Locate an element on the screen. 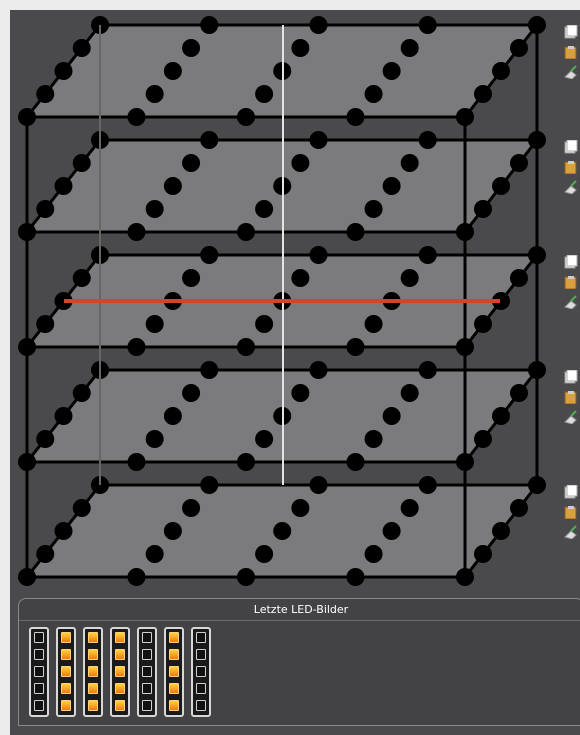  history-separator is located at coordinates (299, 620).